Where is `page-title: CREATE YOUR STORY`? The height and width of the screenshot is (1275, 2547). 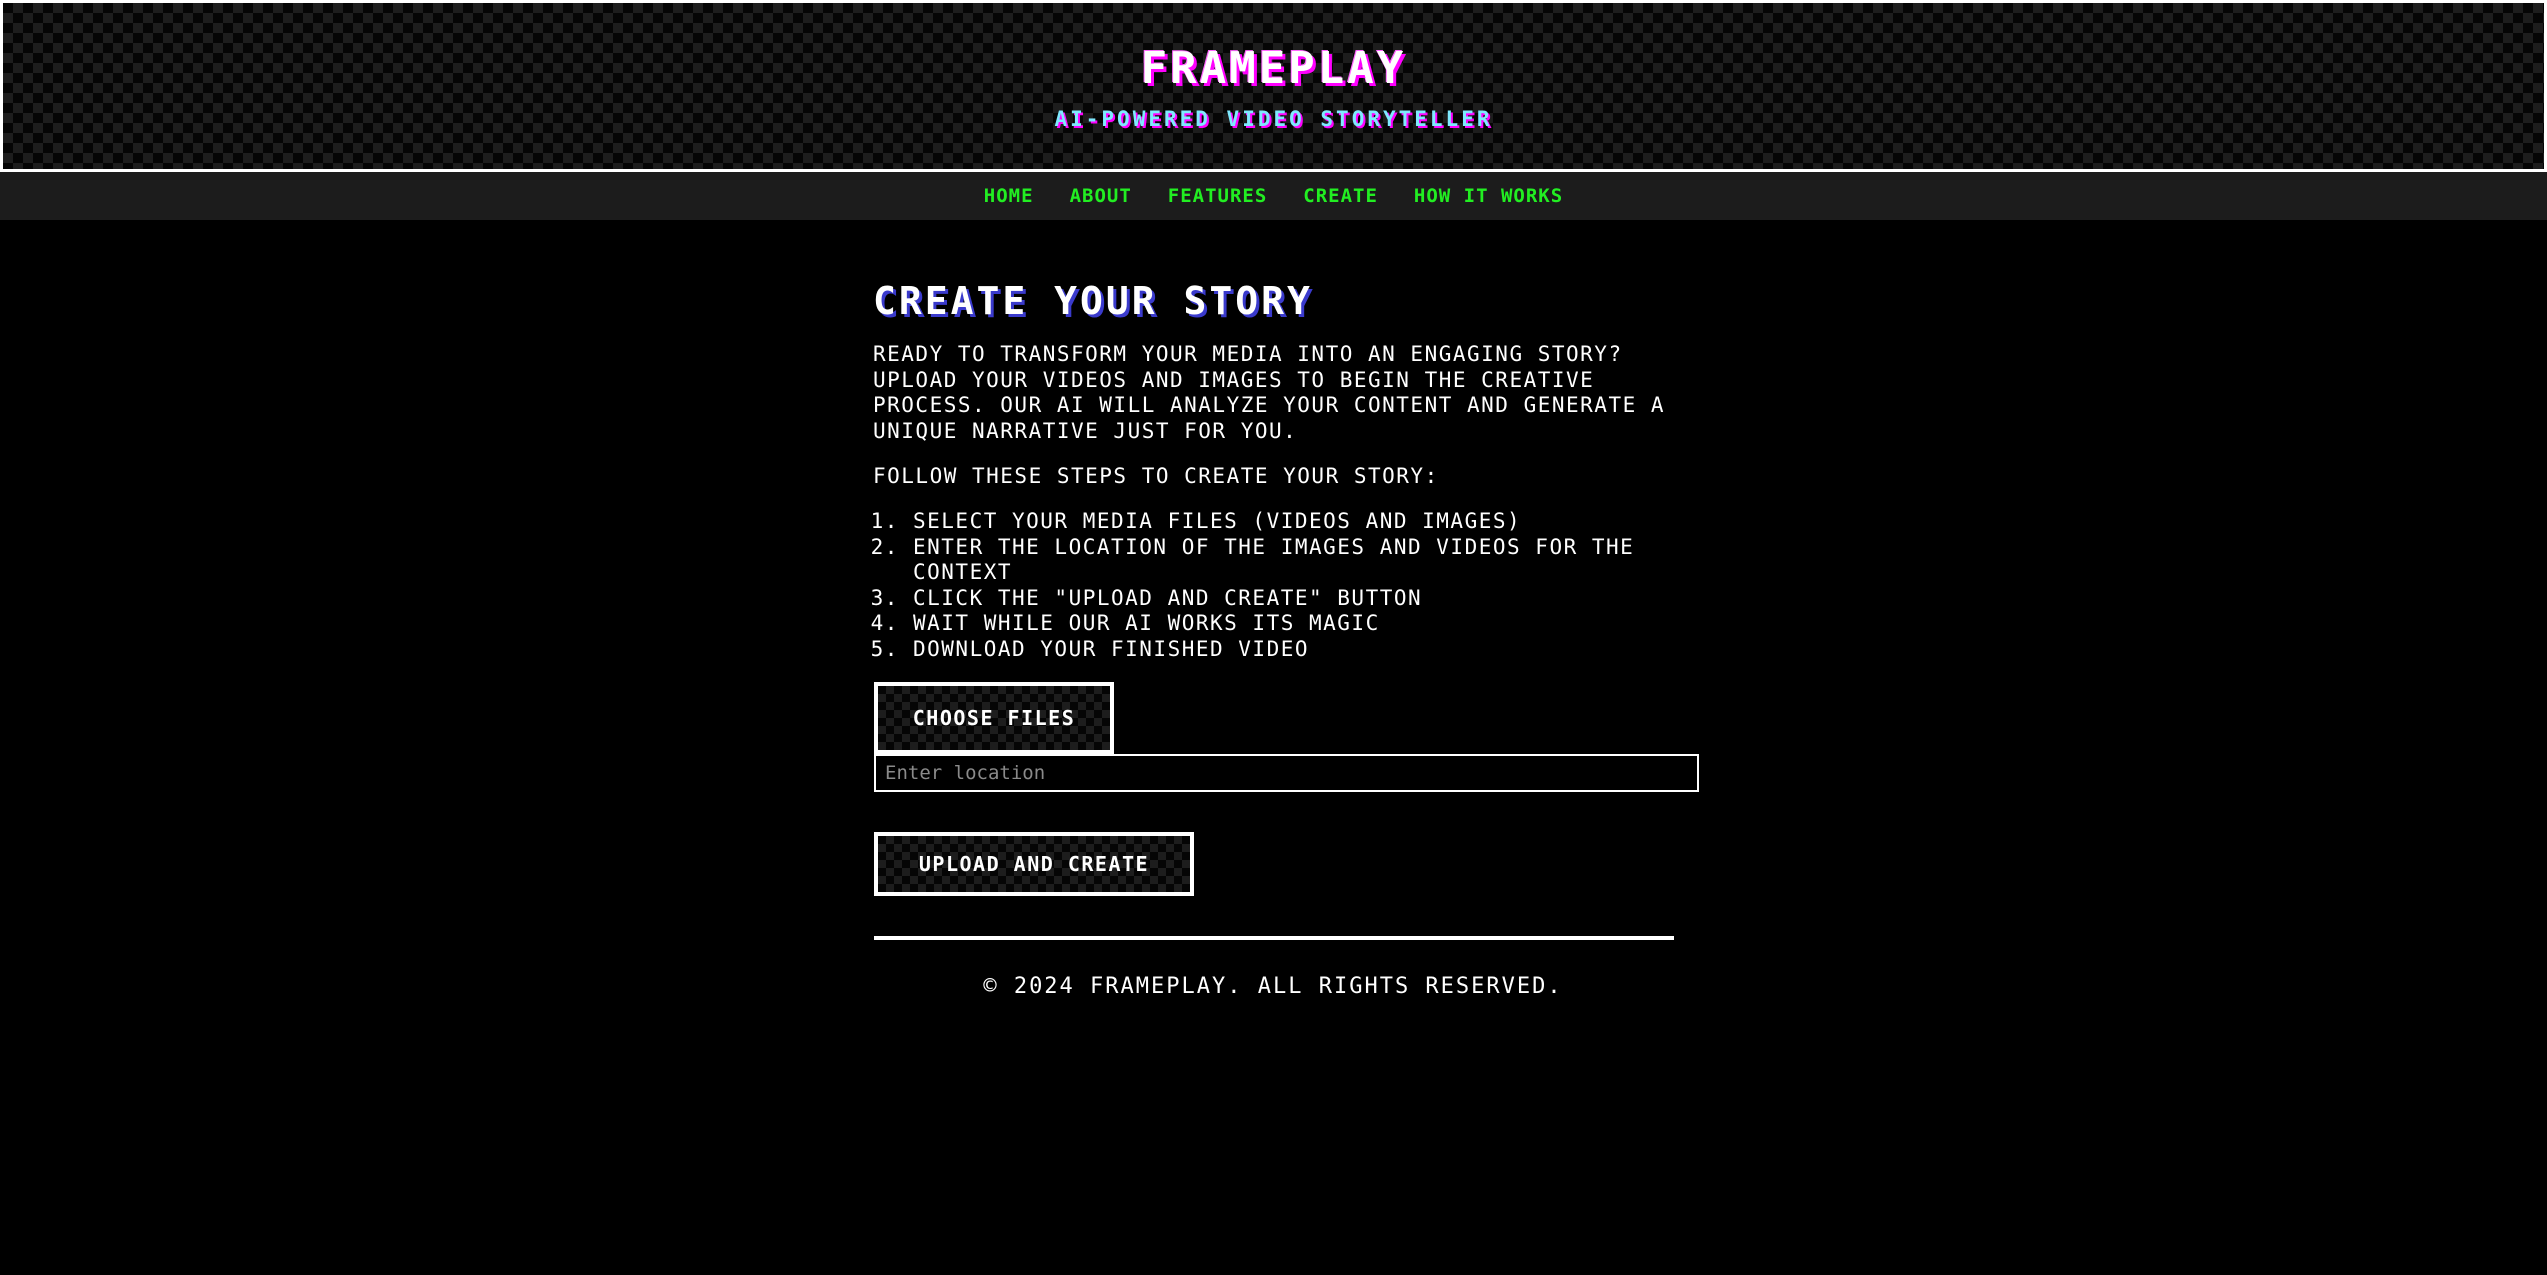
page-title: CREATE YOUR STORY is located at coordinates (1093, 301).